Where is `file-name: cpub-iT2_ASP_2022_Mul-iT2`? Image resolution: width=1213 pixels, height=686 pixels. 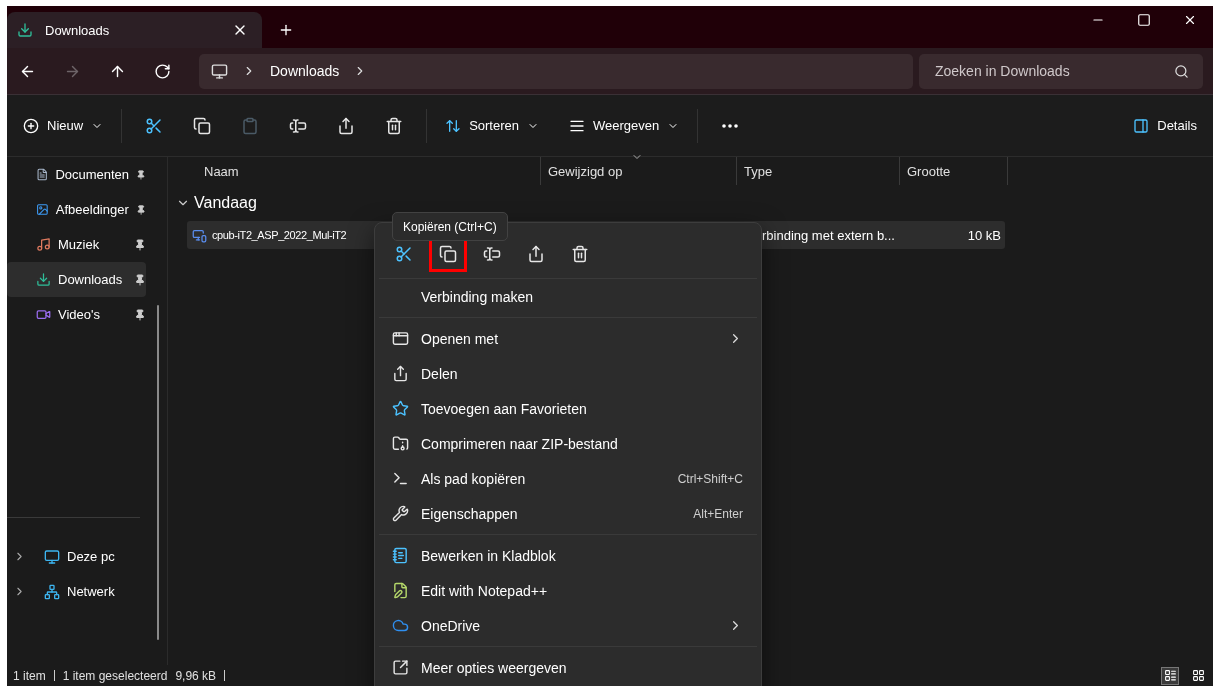 file-name: cpub-iT2_ASP_2022_Mul-iT2 is located at coordinates (279, 235).